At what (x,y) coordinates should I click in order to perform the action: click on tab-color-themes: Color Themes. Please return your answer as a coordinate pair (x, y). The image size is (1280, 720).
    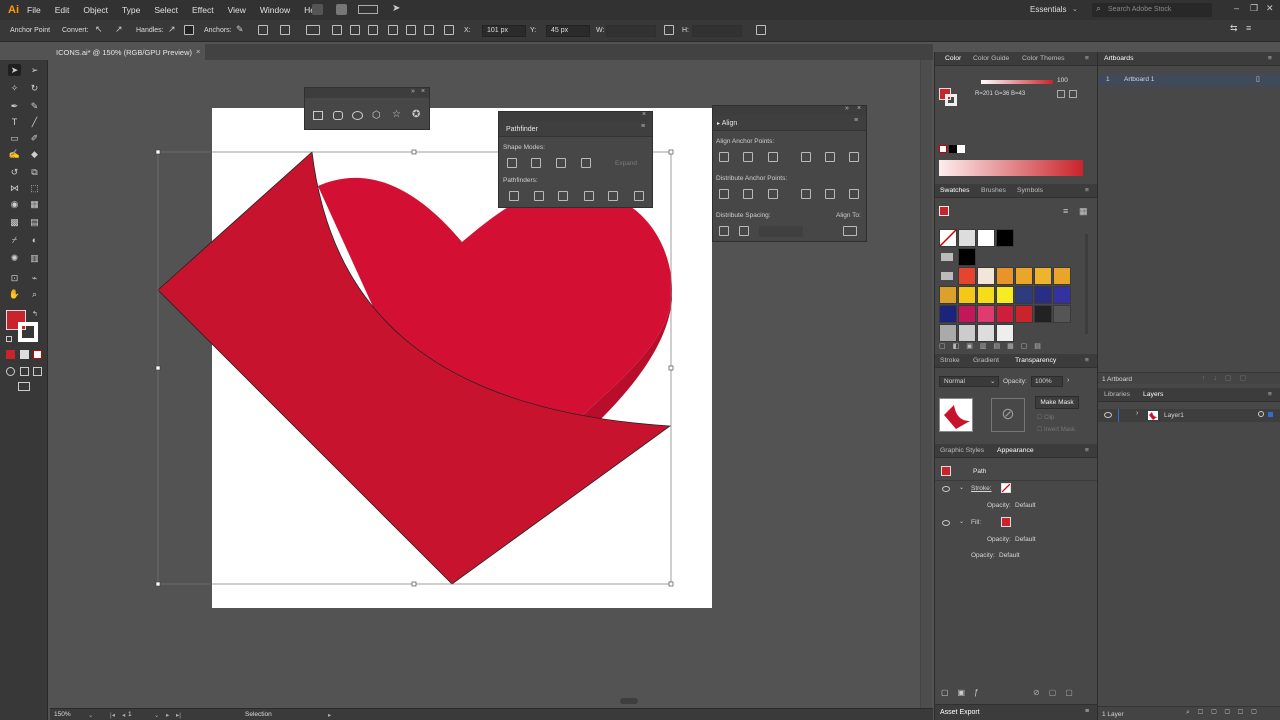
    Looking at the image, I should click on (1043, 58).